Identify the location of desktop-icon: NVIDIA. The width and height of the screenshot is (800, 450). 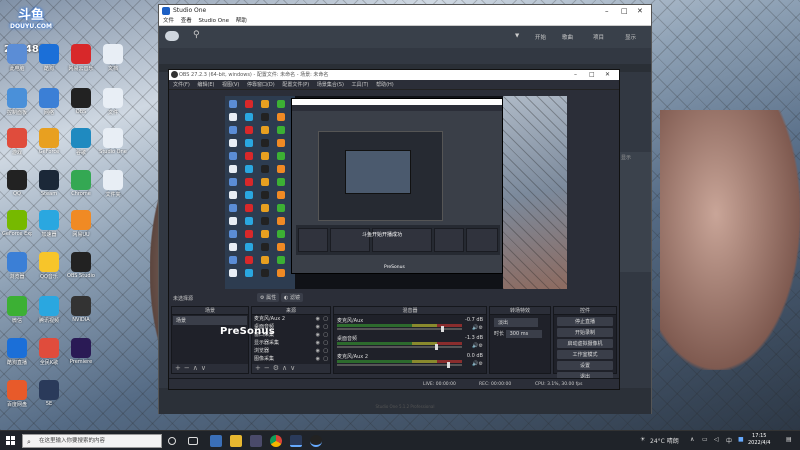
(81, 309).